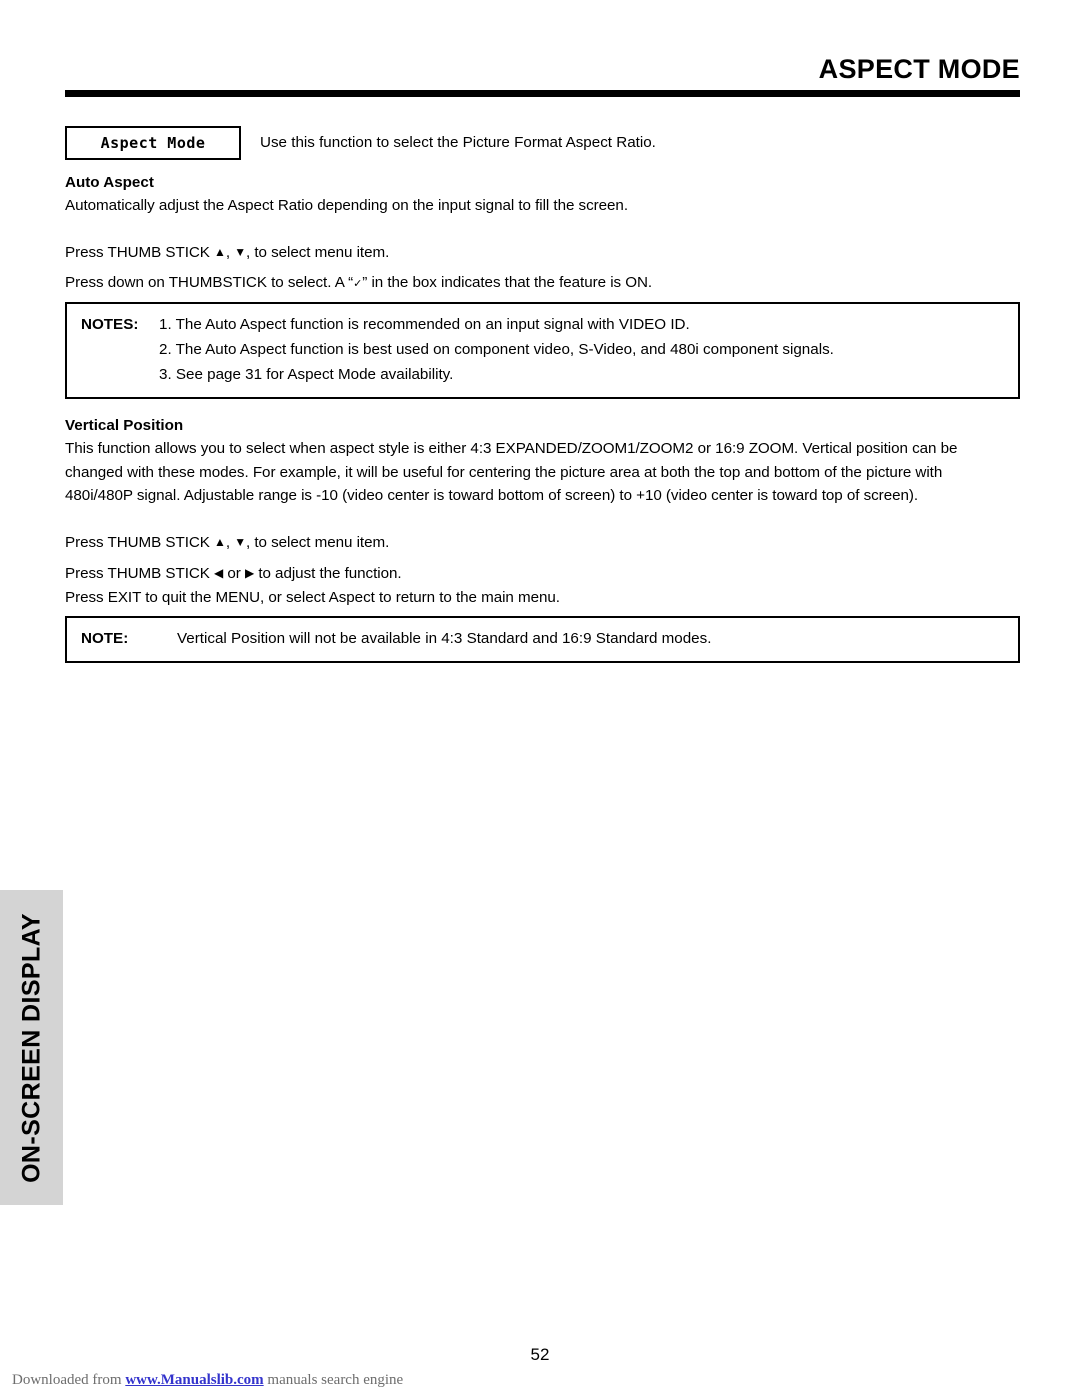  I want to click on header-divider-rule, so click(542, 93).